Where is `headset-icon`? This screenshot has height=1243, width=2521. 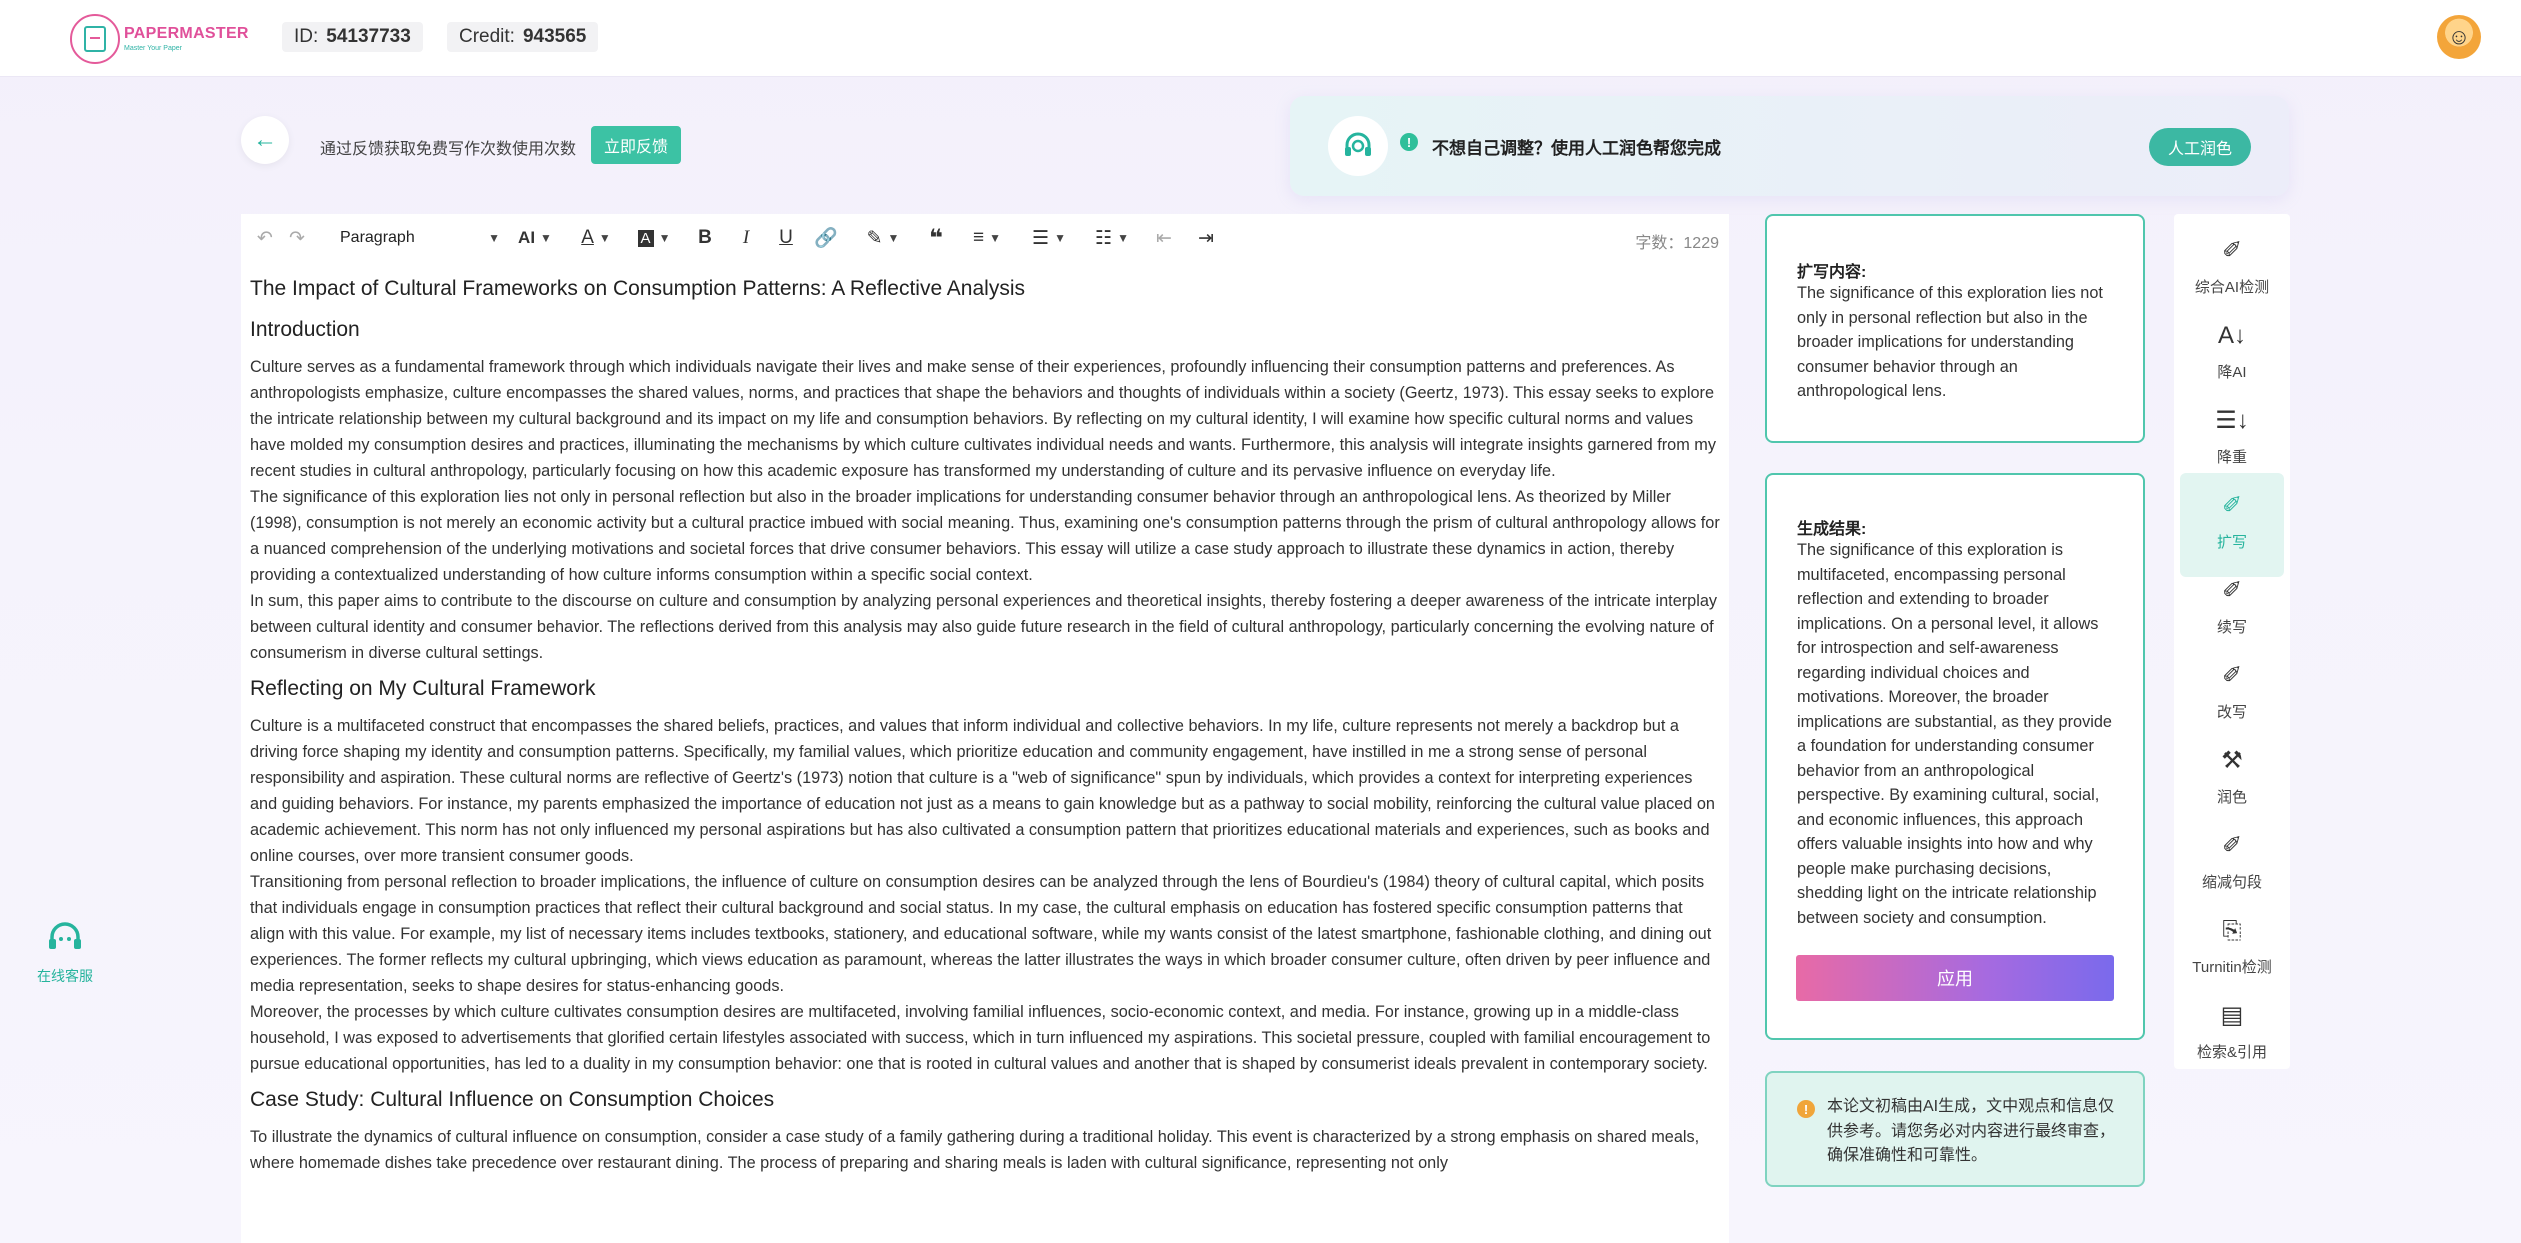 headset-icon is located at coordinates (65, 941).